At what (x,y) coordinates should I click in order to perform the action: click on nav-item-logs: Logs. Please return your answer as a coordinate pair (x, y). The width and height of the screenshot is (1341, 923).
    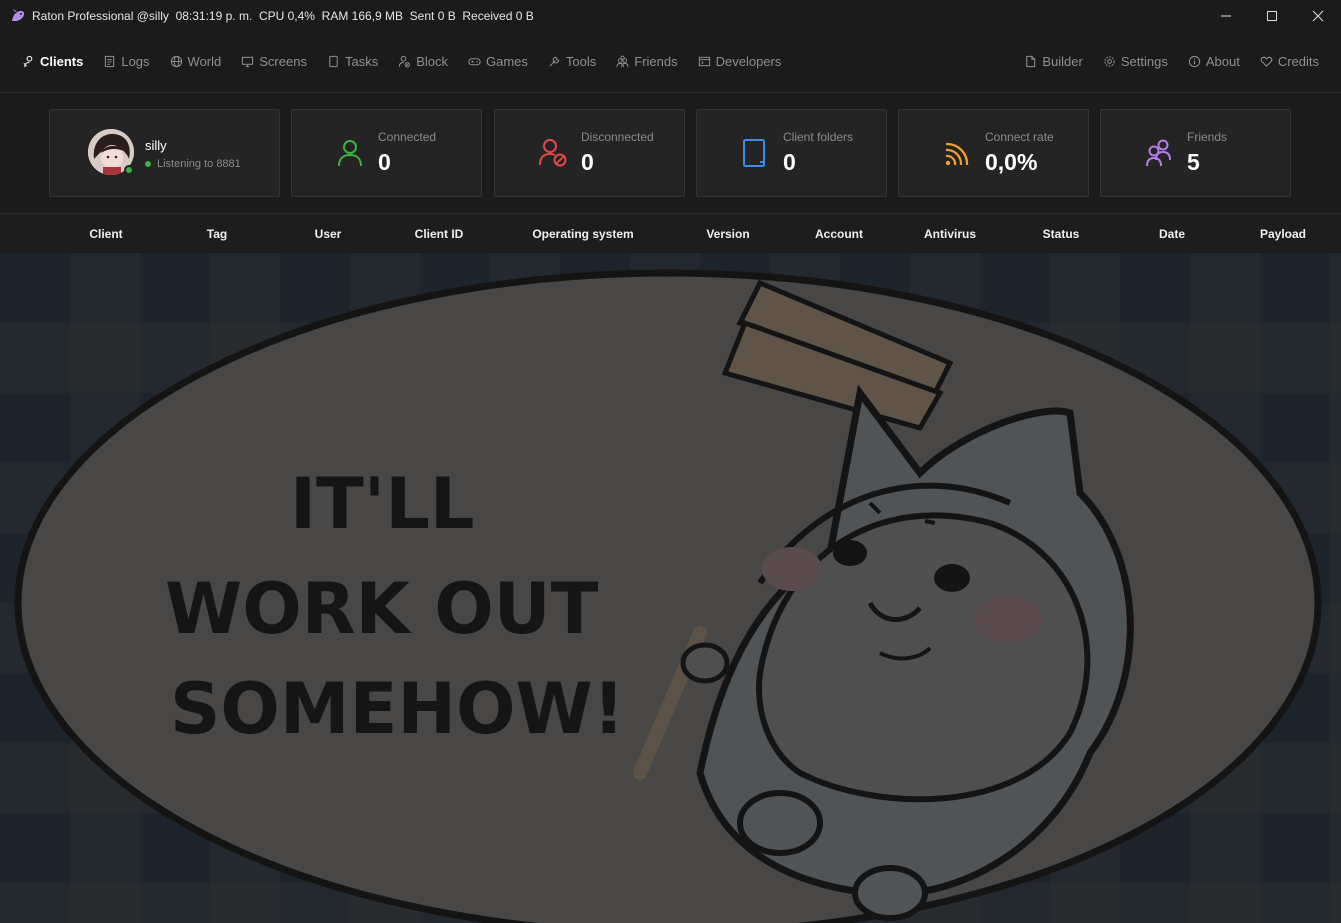
    Looking at the image, I should click on (126, 62).